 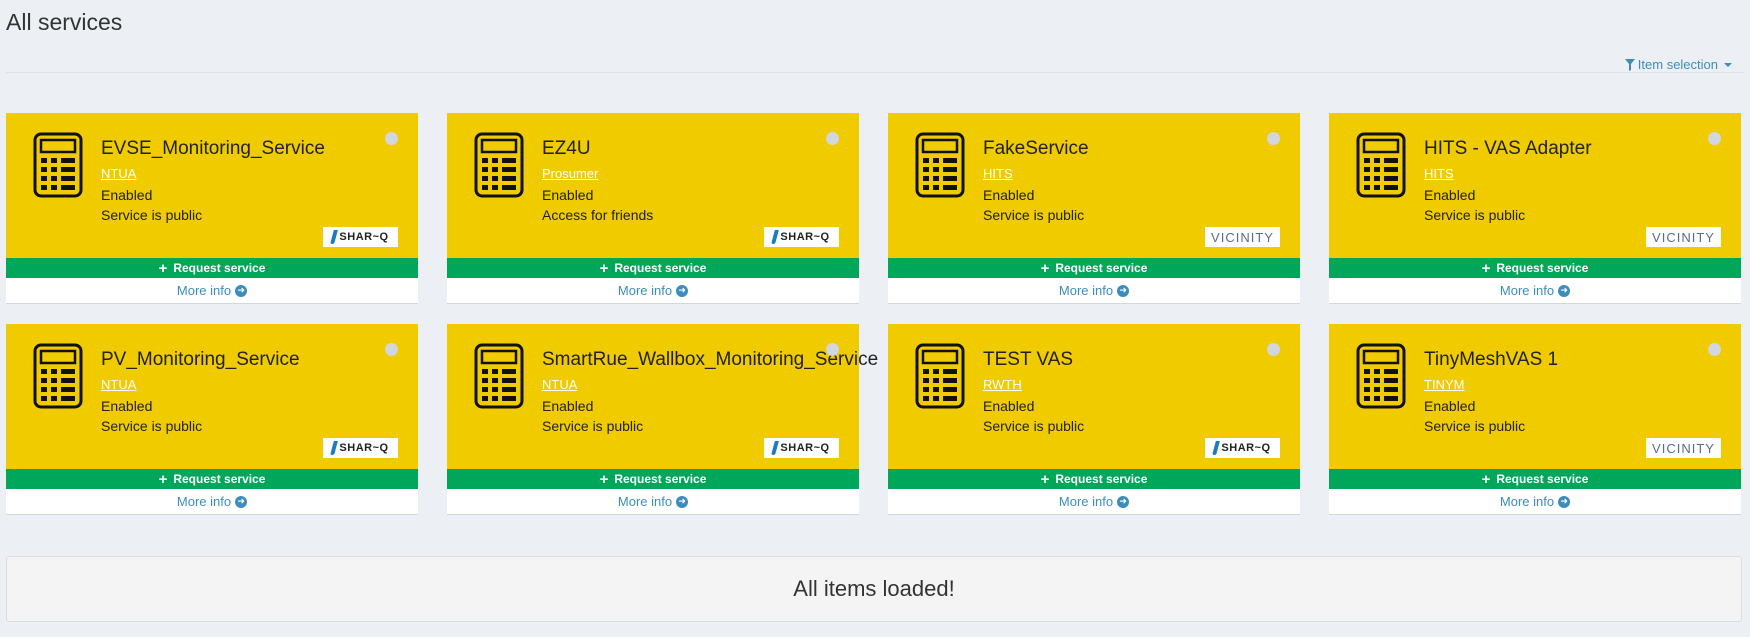 What do you see at coordinates (1728, 64) in the screenshot?
I see `caret-down-icon` at bounding box center [1728, 64].